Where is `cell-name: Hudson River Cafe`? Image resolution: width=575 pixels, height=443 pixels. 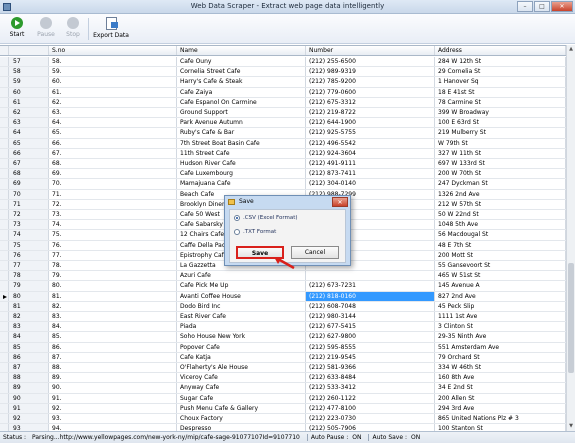 cell-name: Hudson River Cafe is located at coordinates (241, 164).